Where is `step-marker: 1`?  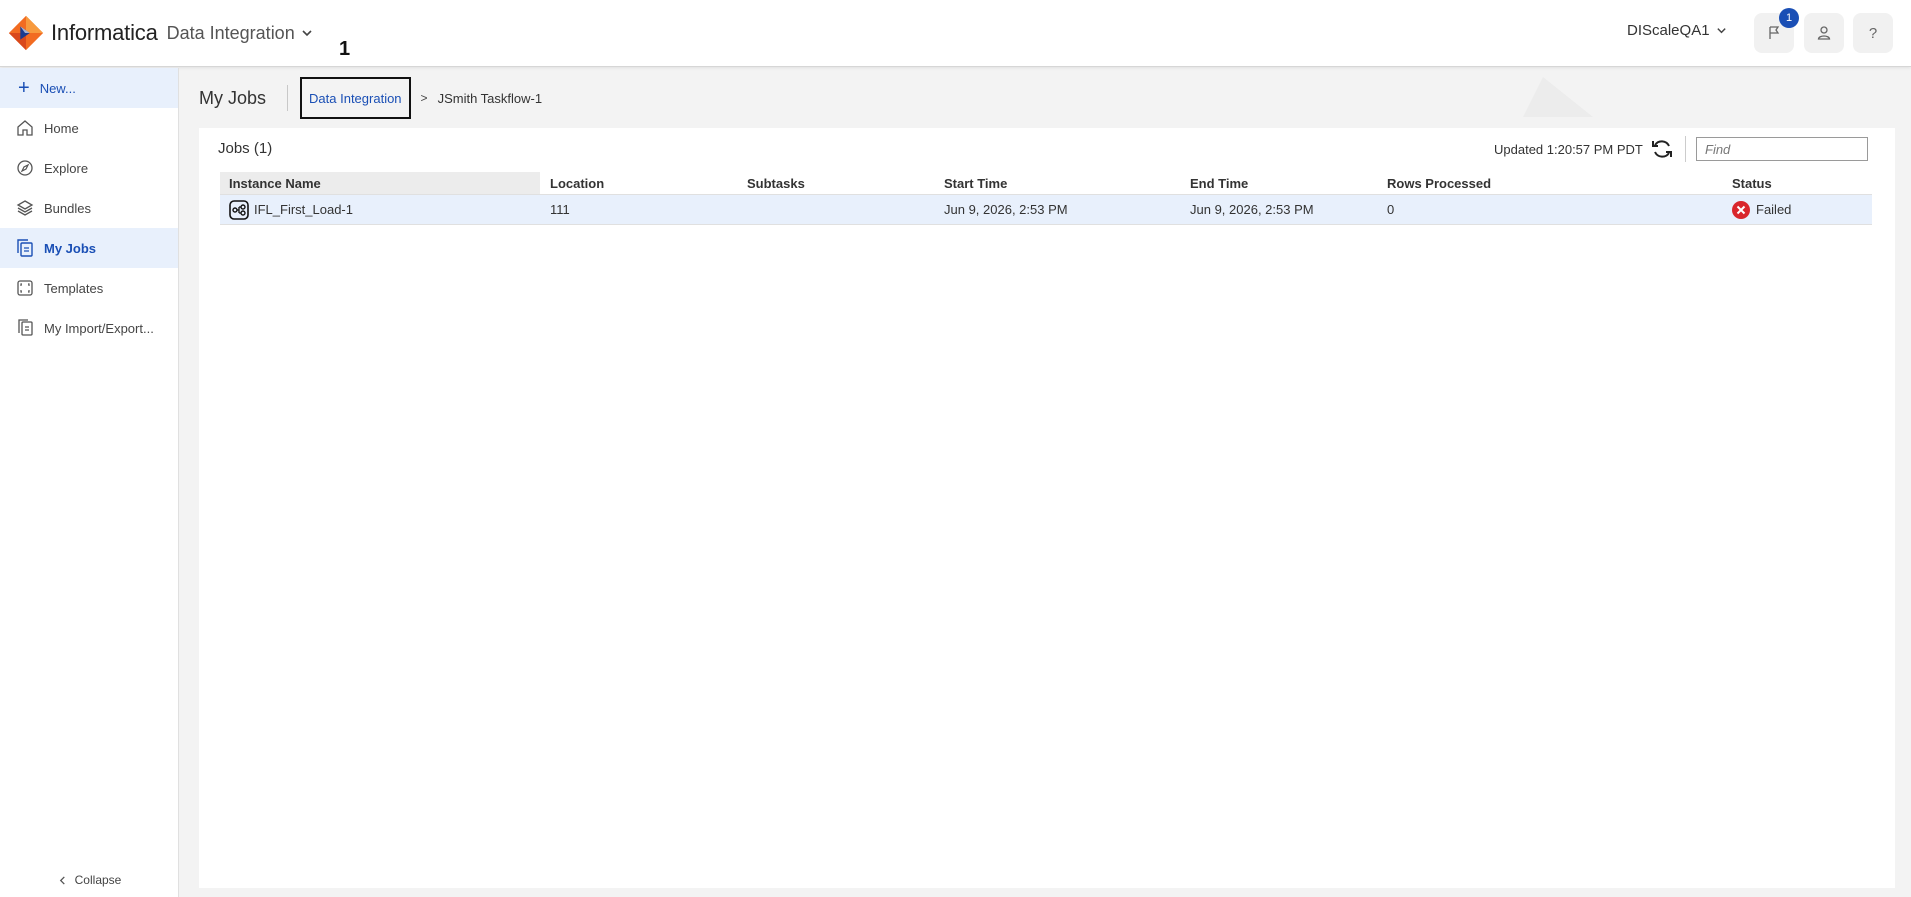 step-marker: 1 is located at coordinates (345, 49).